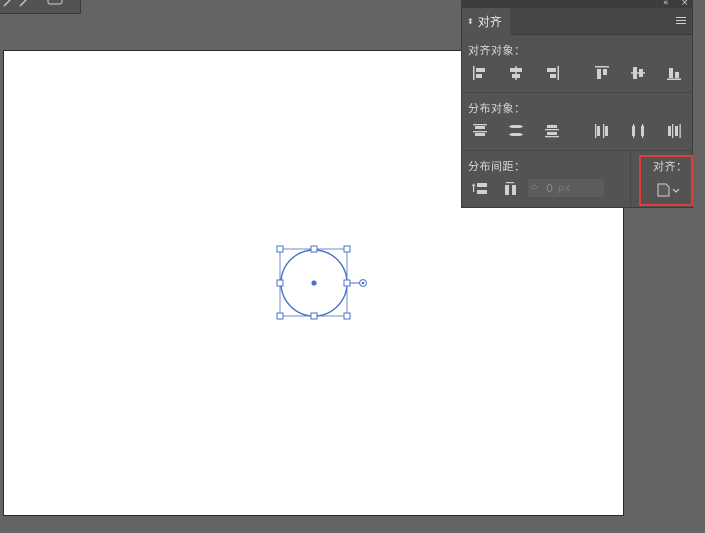  I want to click on pen-tool-icon, so click(40, 6).